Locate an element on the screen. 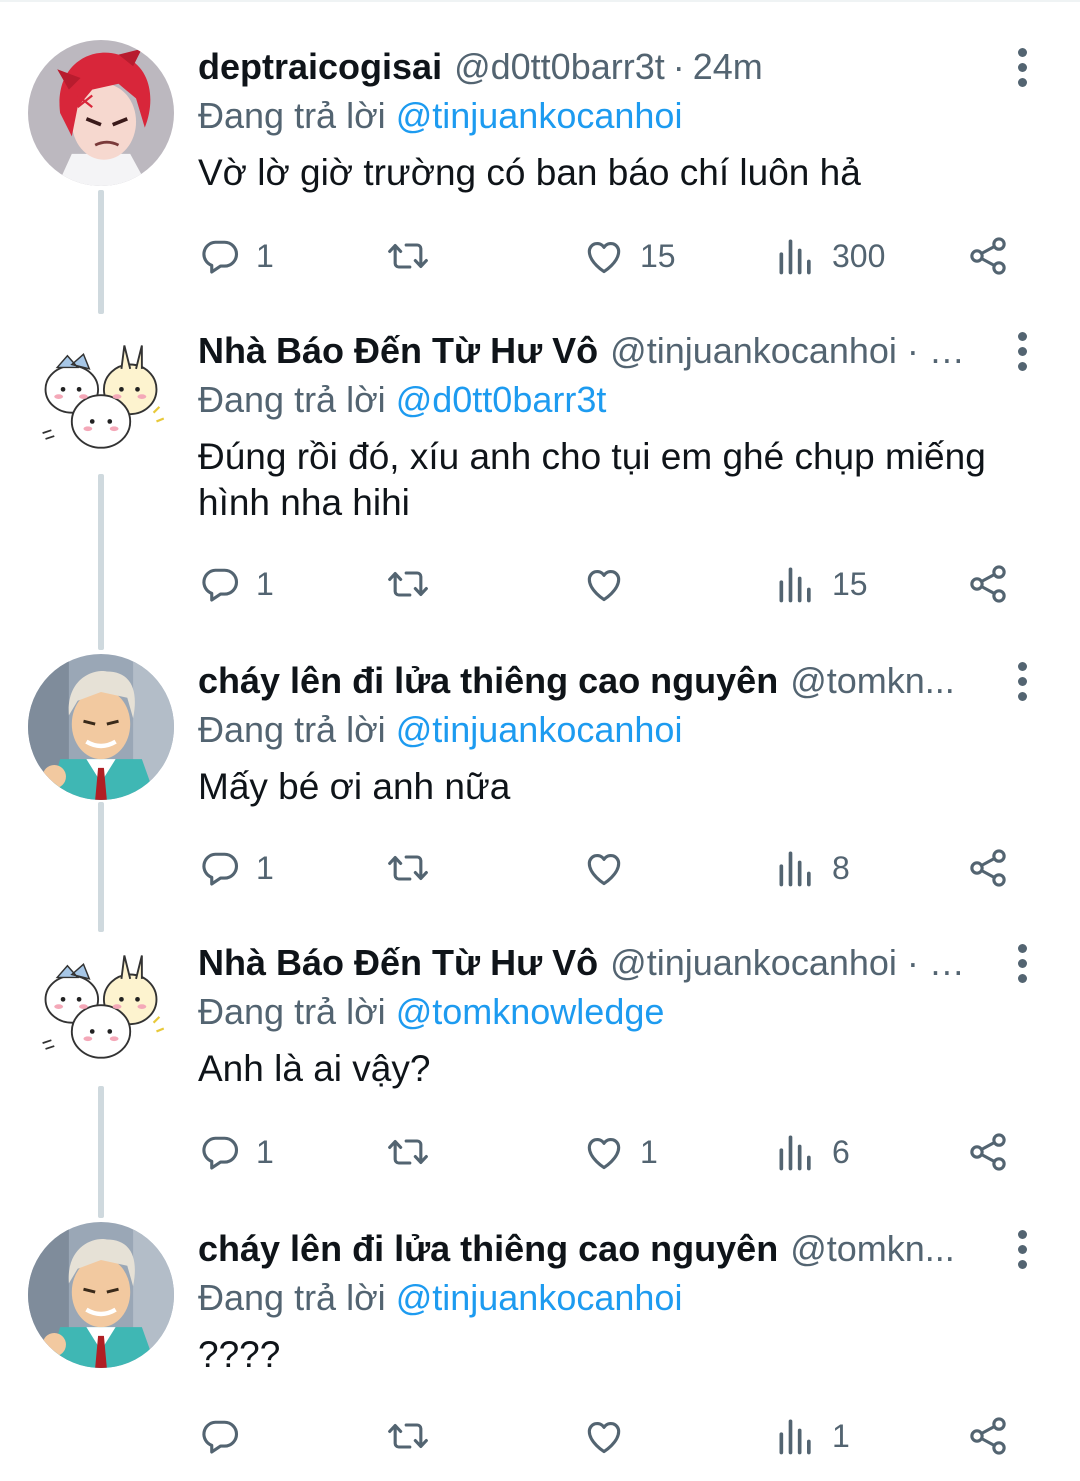  views-button: 6 is located at coordinates (812, 1152).